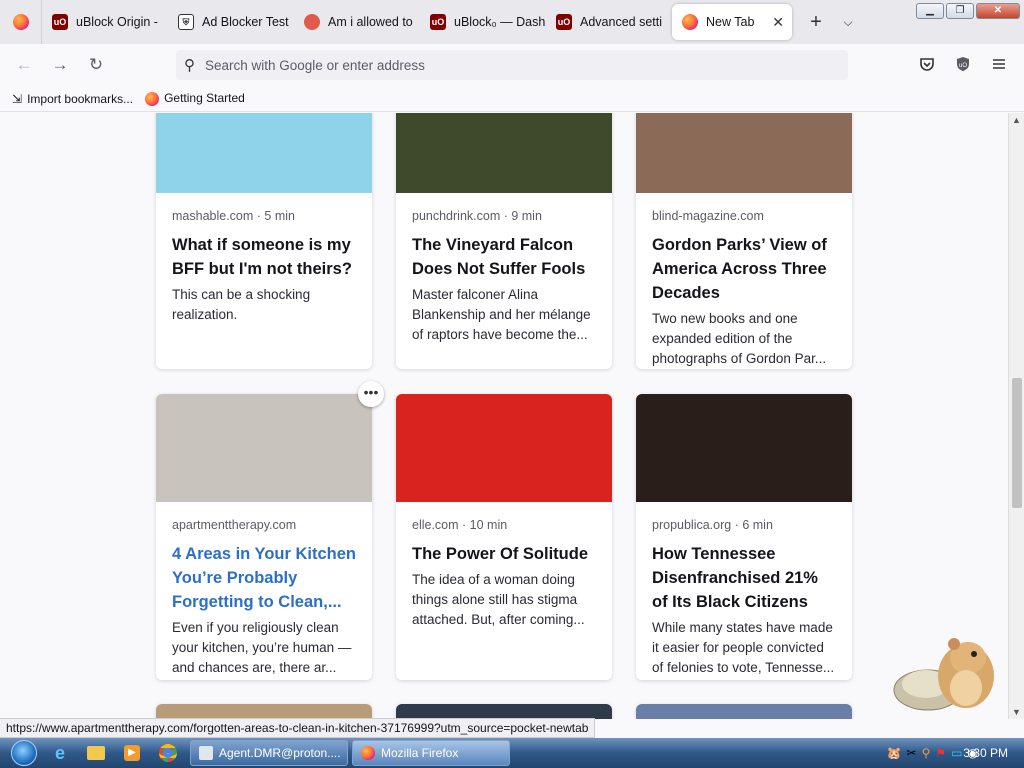 This screenshot has width=1024, height=768. What do you see at coordinates (132, 753) in the screenshot?
I see `media-player-icon: ▶` at bounding box center [132, 753].